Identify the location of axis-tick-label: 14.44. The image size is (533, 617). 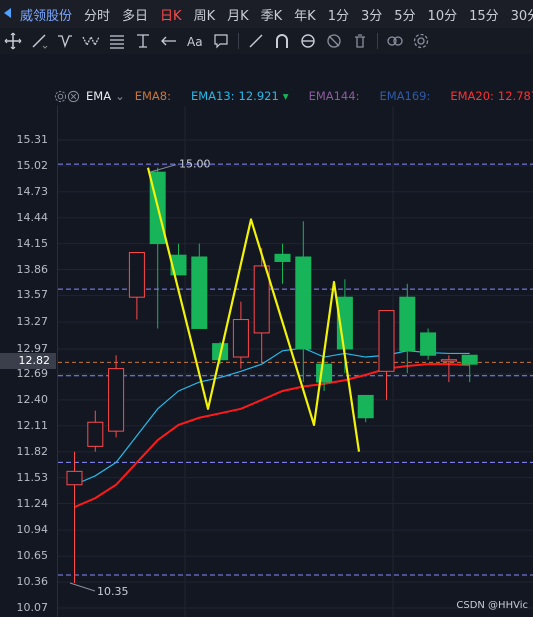
(32, 217).